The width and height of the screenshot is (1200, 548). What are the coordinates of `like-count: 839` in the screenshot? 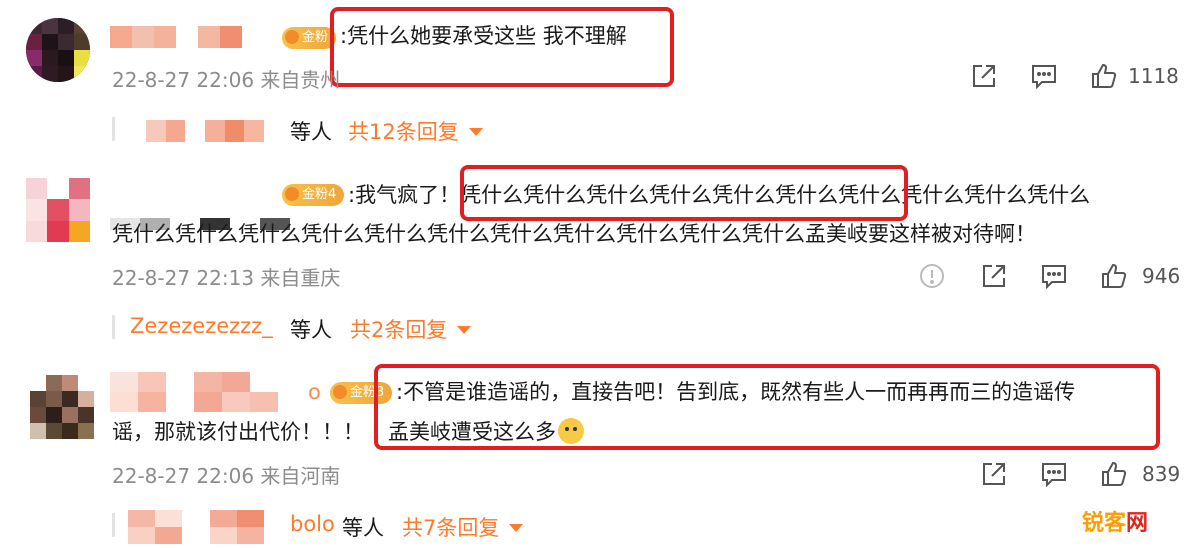 It's located at (1161, 474).